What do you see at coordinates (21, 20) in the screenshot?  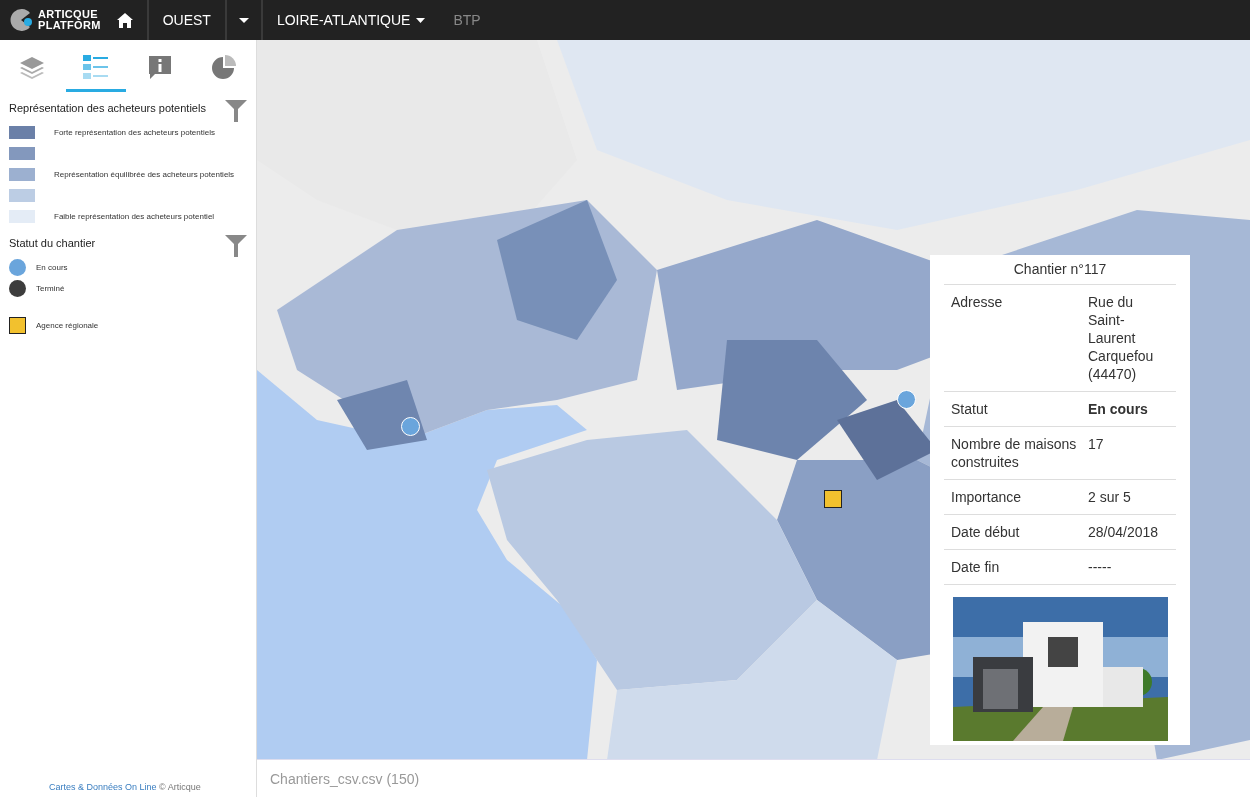 I see `logo-icon` at bounding box center [21, 20].